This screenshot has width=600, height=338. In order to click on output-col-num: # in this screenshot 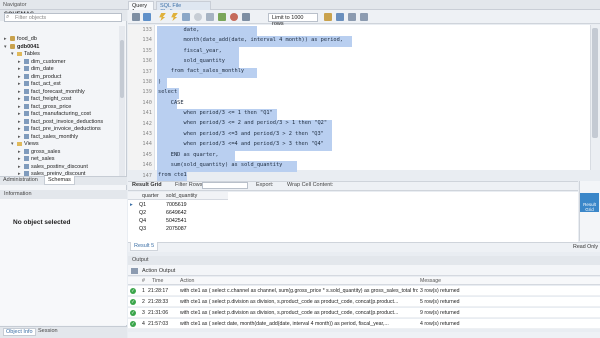, I will do `click(143, 281)`.